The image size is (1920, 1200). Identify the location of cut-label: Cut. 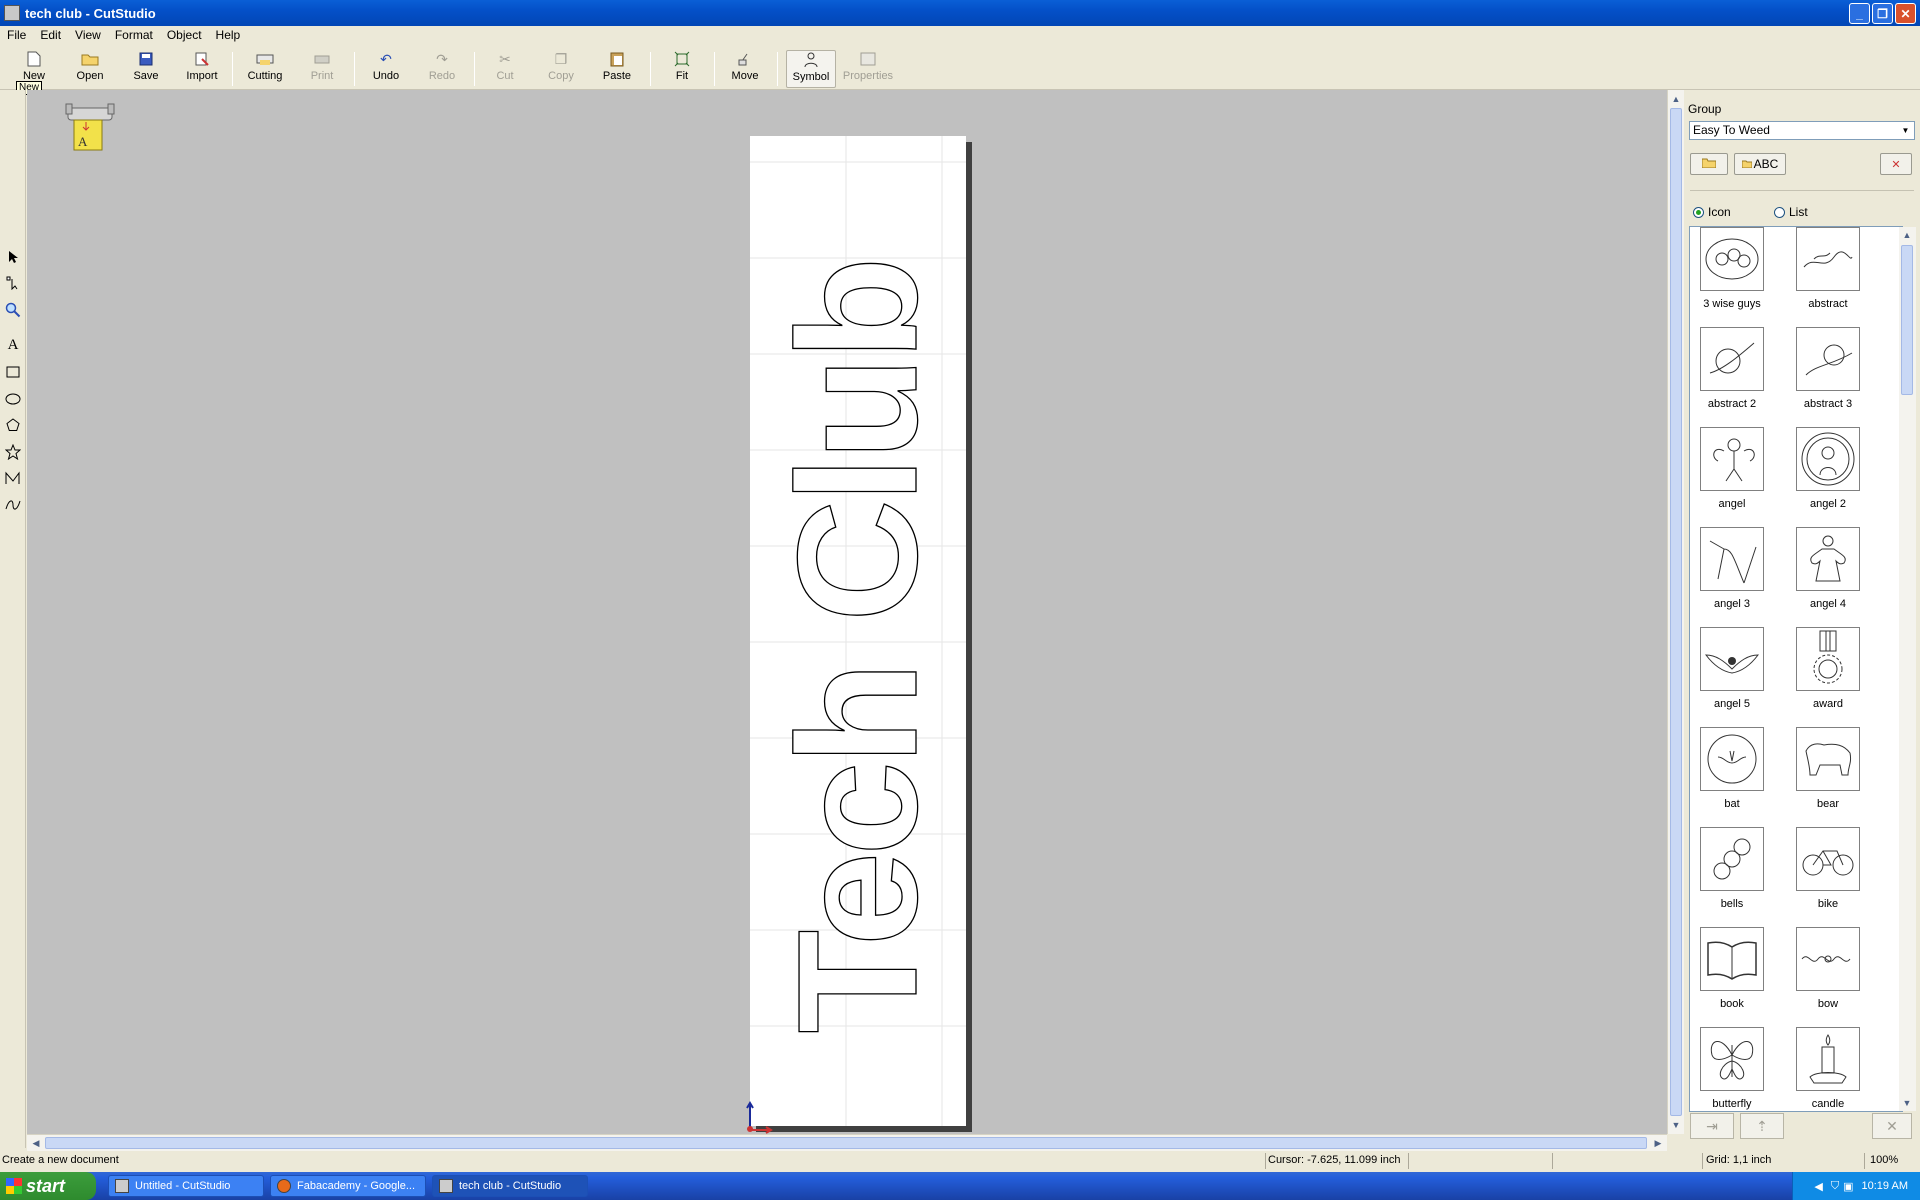
(505, 76).